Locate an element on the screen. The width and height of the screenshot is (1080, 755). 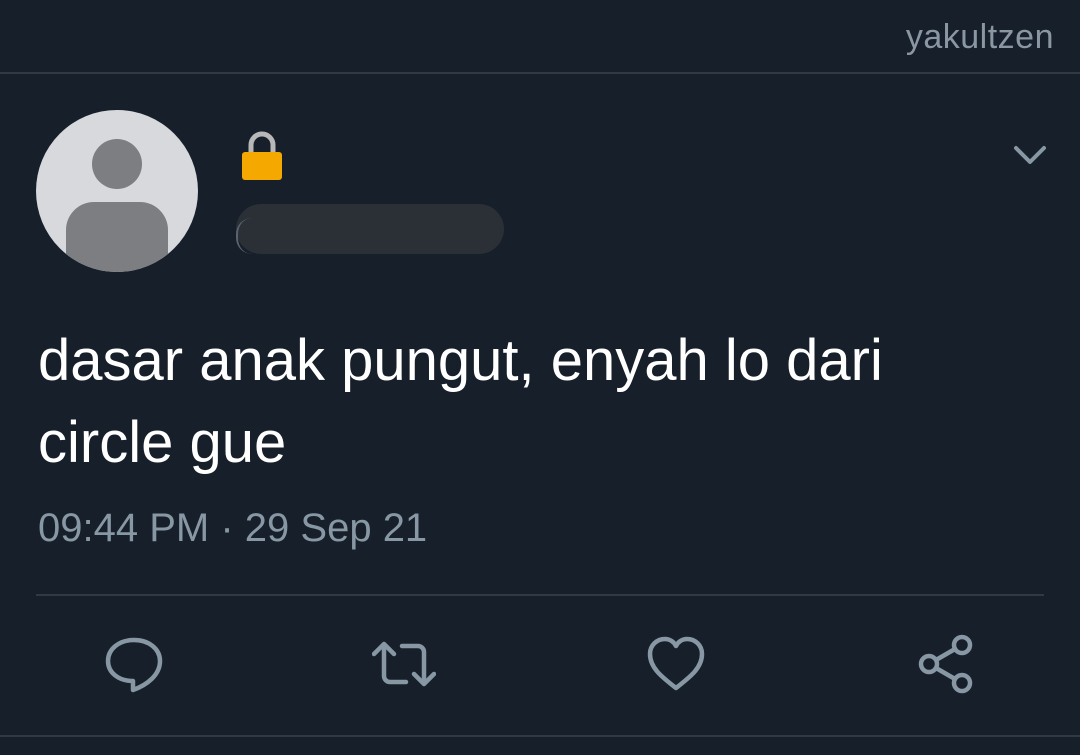
retweet-icon is located at coordinates (404, 664).